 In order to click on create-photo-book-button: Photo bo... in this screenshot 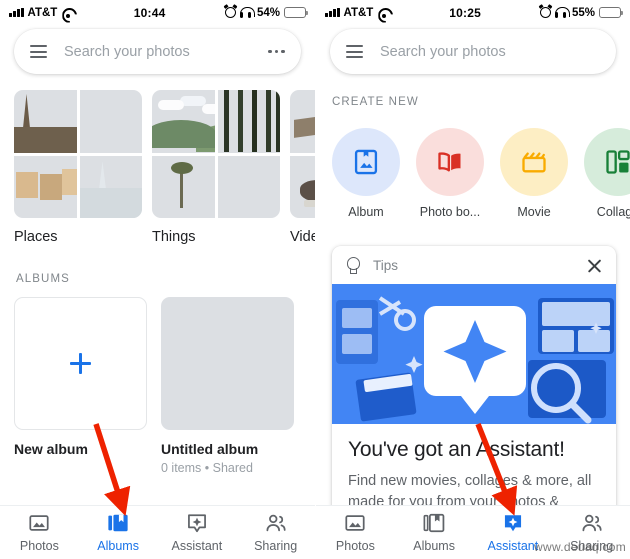, I will do `click(450, 173)`.